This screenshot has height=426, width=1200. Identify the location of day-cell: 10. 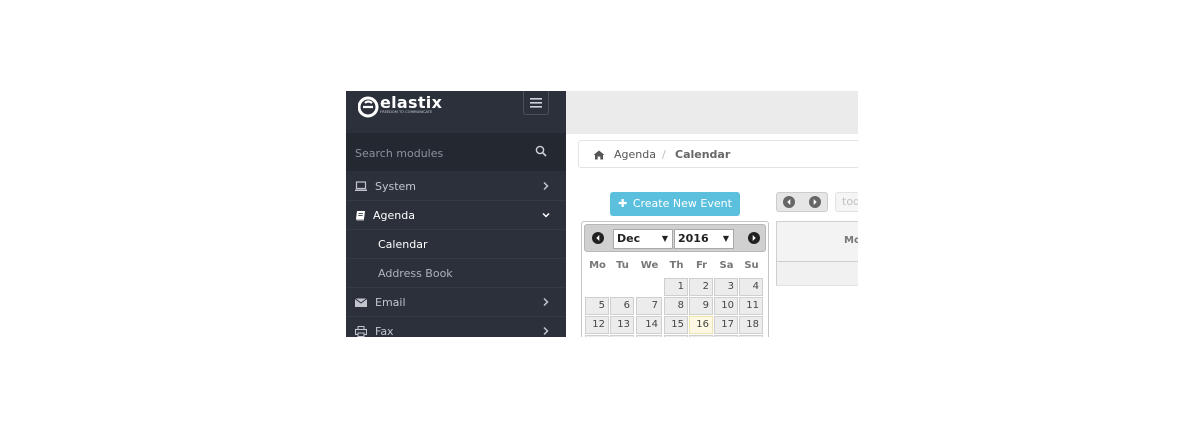
(726, 306).